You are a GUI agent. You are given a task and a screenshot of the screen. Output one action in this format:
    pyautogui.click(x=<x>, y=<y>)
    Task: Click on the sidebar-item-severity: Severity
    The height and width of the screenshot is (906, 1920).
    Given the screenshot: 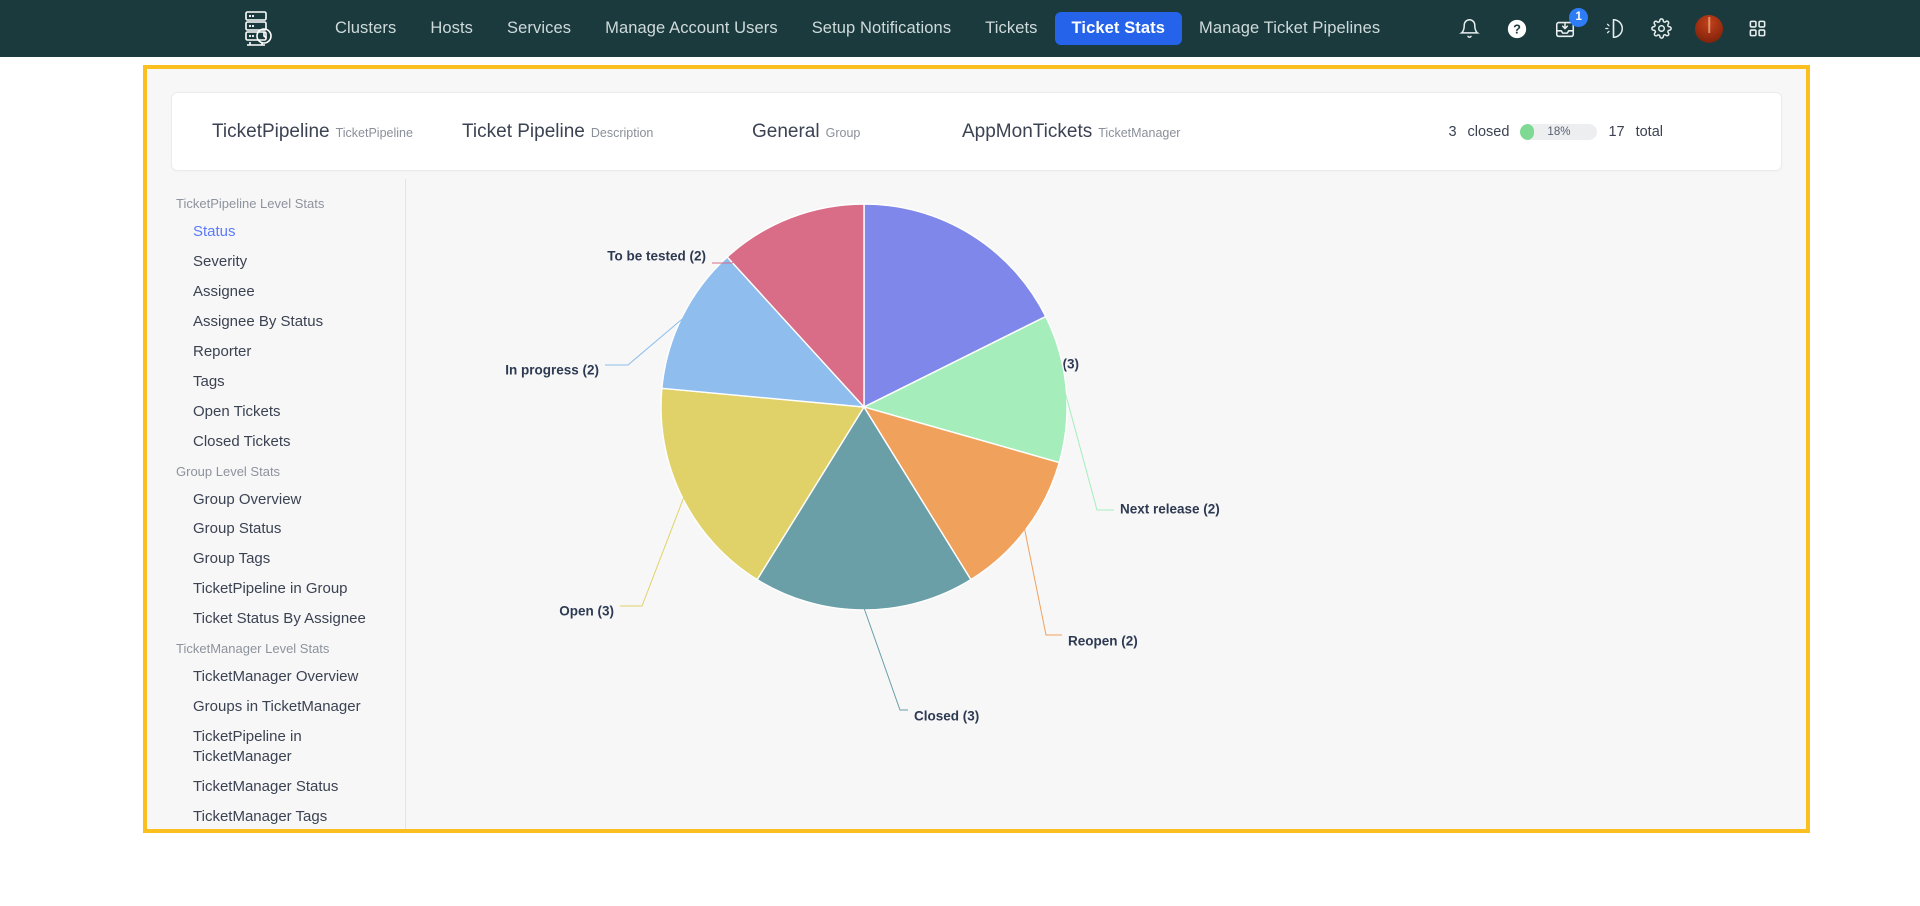 What is the action you would take?
    pyautogui.click(x=287, y=262)
    